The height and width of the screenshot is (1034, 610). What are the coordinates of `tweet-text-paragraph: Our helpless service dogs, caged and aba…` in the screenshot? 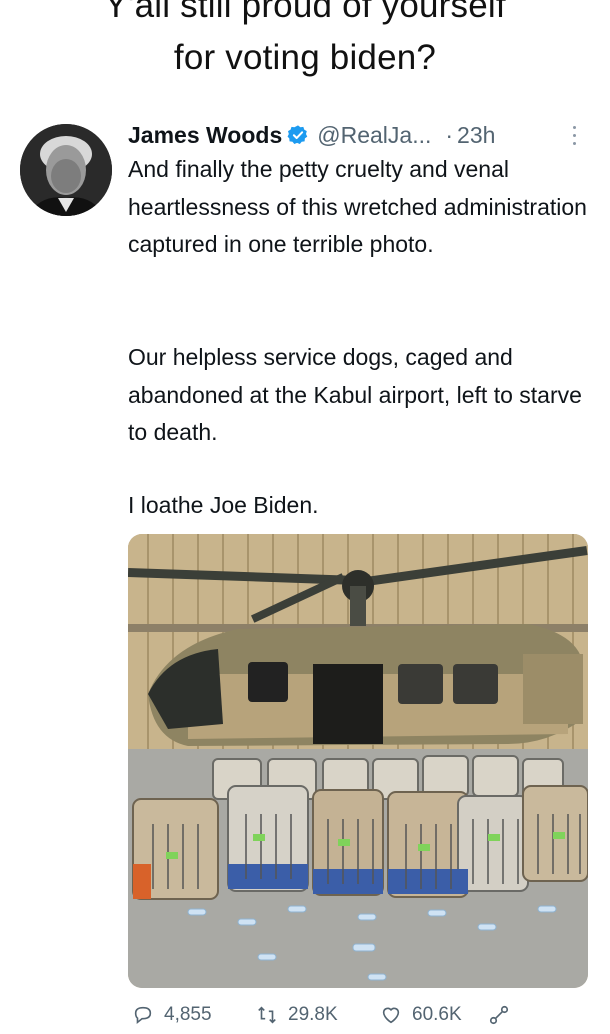 It's located at (355, 394).